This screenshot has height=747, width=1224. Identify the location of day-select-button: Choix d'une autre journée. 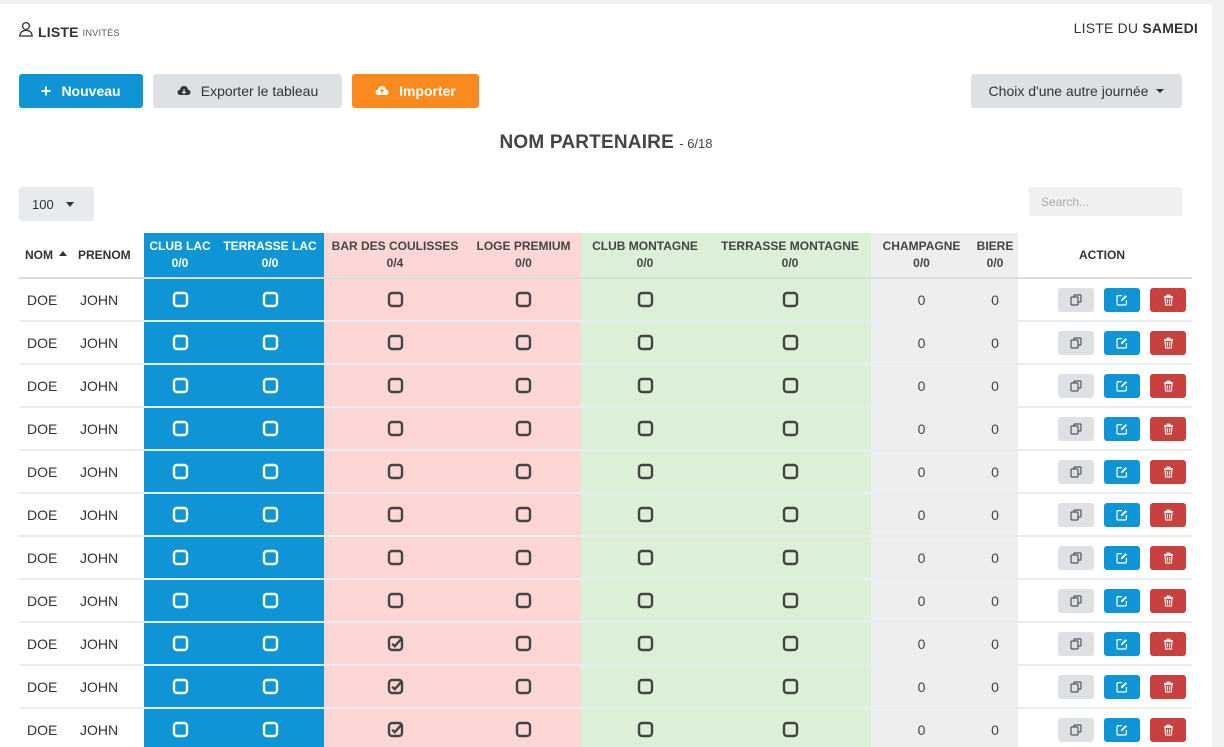
(1076, 91).